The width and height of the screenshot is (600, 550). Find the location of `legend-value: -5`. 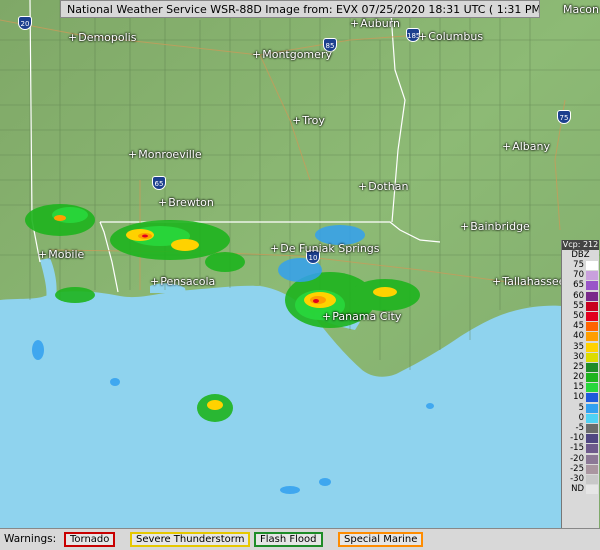

legend-value: -5 is located at coordinates (579, 428).